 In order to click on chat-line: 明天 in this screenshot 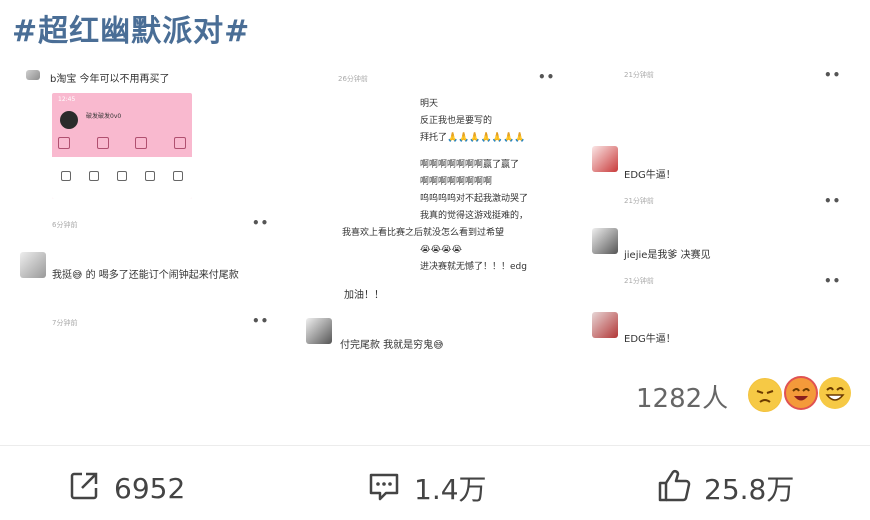, I will do `click(429, 104)`.